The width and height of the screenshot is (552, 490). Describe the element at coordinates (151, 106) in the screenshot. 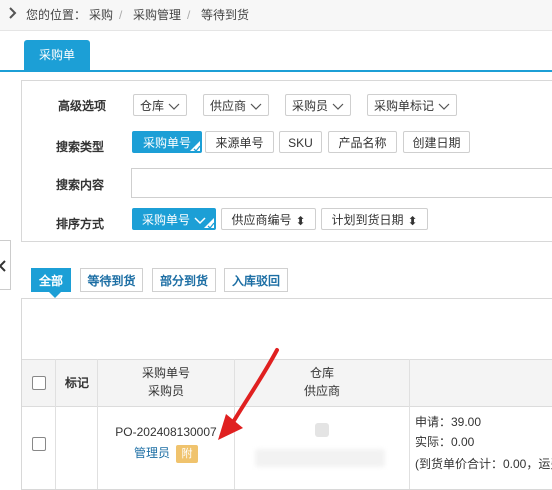

I see `dropdown-label: 仓库` at that location.